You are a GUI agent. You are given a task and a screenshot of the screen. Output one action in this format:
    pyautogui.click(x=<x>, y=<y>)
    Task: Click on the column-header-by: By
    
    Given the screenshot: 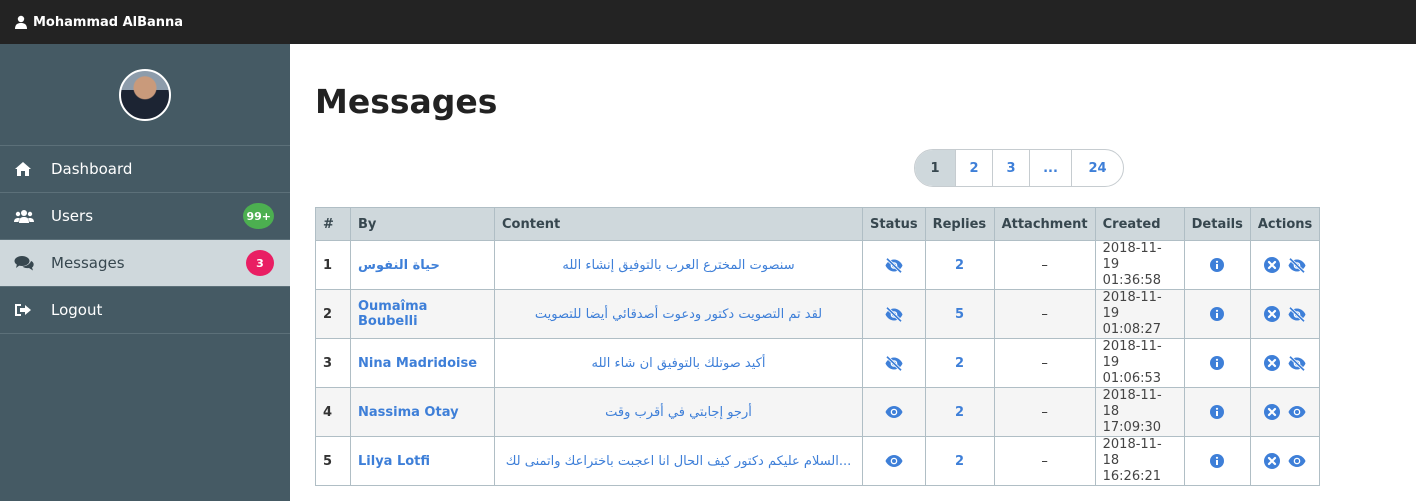 What is the action you would take?
    pyautogui.click(x=422, y=224)
    